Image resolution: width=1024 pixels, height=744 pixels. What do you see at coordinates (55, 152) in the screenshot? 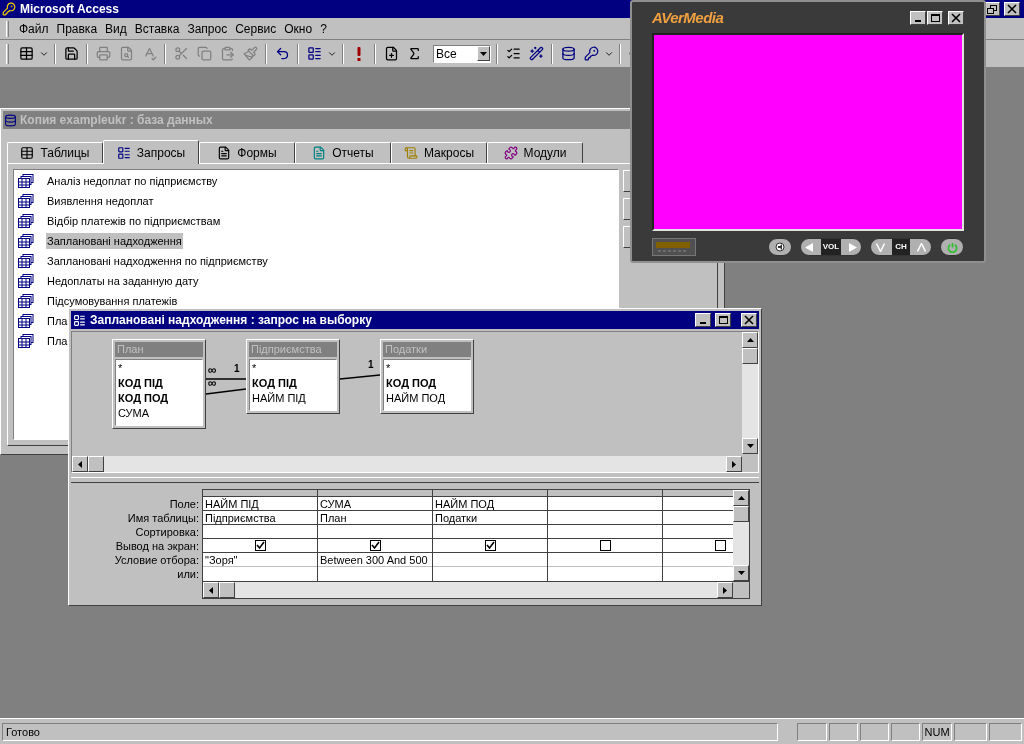
I see `tab: Таблицы` at bounding box center [55, 152].